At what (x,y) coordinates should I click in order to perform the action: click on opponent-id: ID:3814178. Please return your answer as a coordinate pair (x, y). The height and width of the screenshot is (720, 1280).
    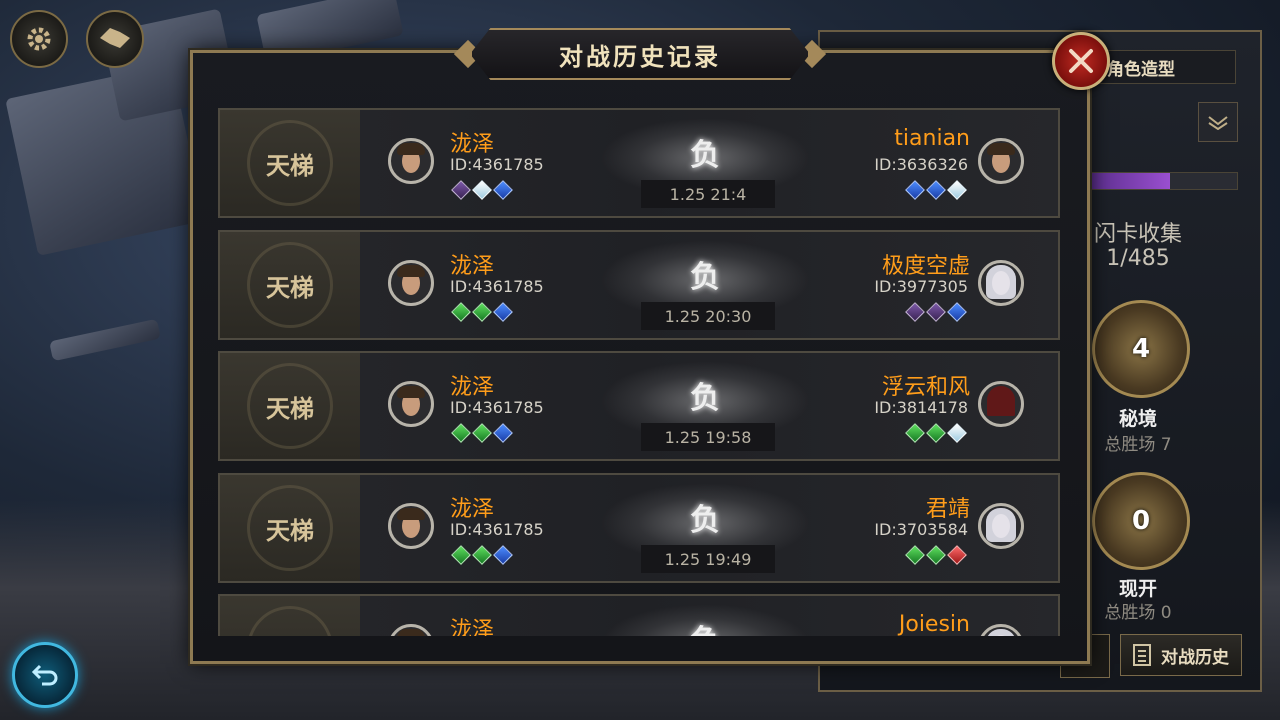
    Looking at the image, I should click on (921, 407).